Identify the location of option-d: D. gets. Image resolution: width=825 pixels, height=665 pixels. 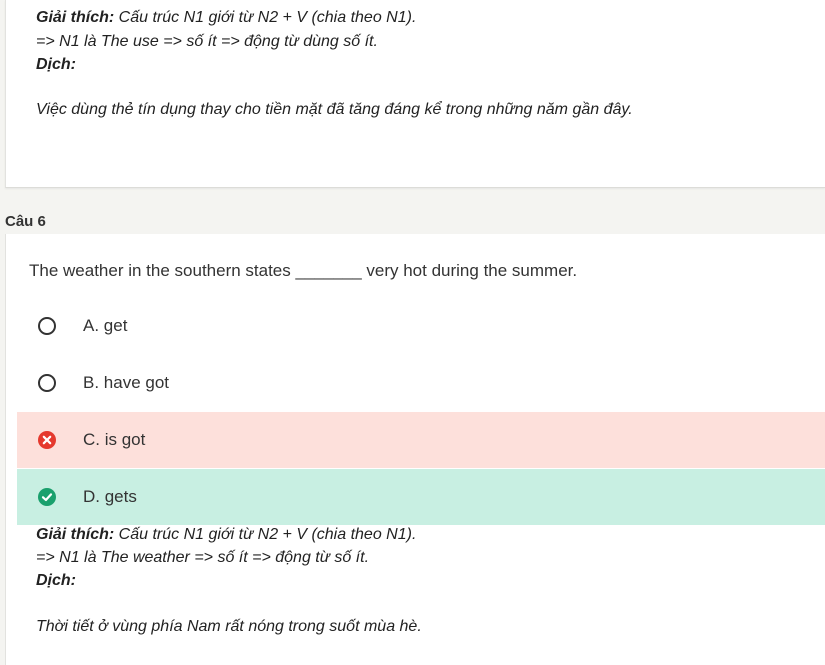
(421, 497).